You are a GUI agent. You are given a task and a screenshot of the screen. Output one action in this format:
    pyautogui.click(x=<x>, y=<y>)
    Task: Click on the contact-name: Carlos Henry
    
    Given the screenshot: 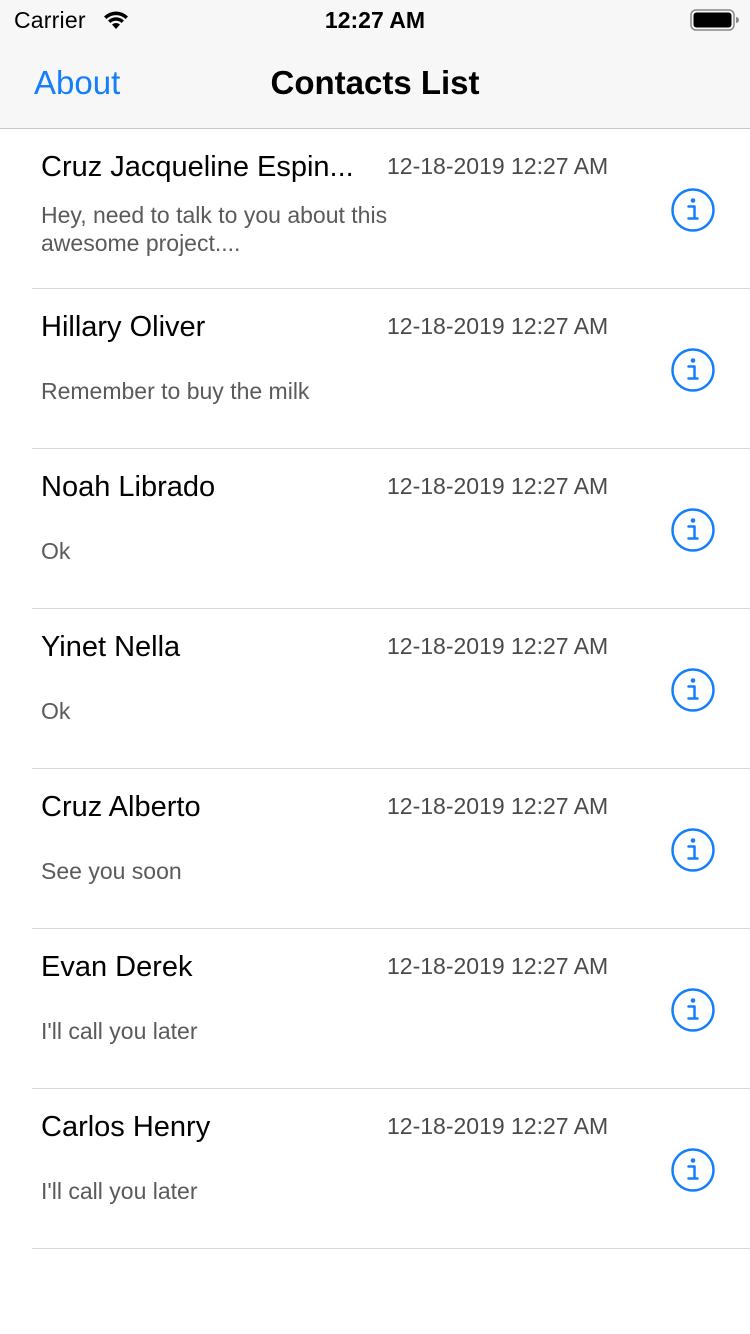 What is the action you would take?
    pyautogui.click(x=126, y=1127)
    